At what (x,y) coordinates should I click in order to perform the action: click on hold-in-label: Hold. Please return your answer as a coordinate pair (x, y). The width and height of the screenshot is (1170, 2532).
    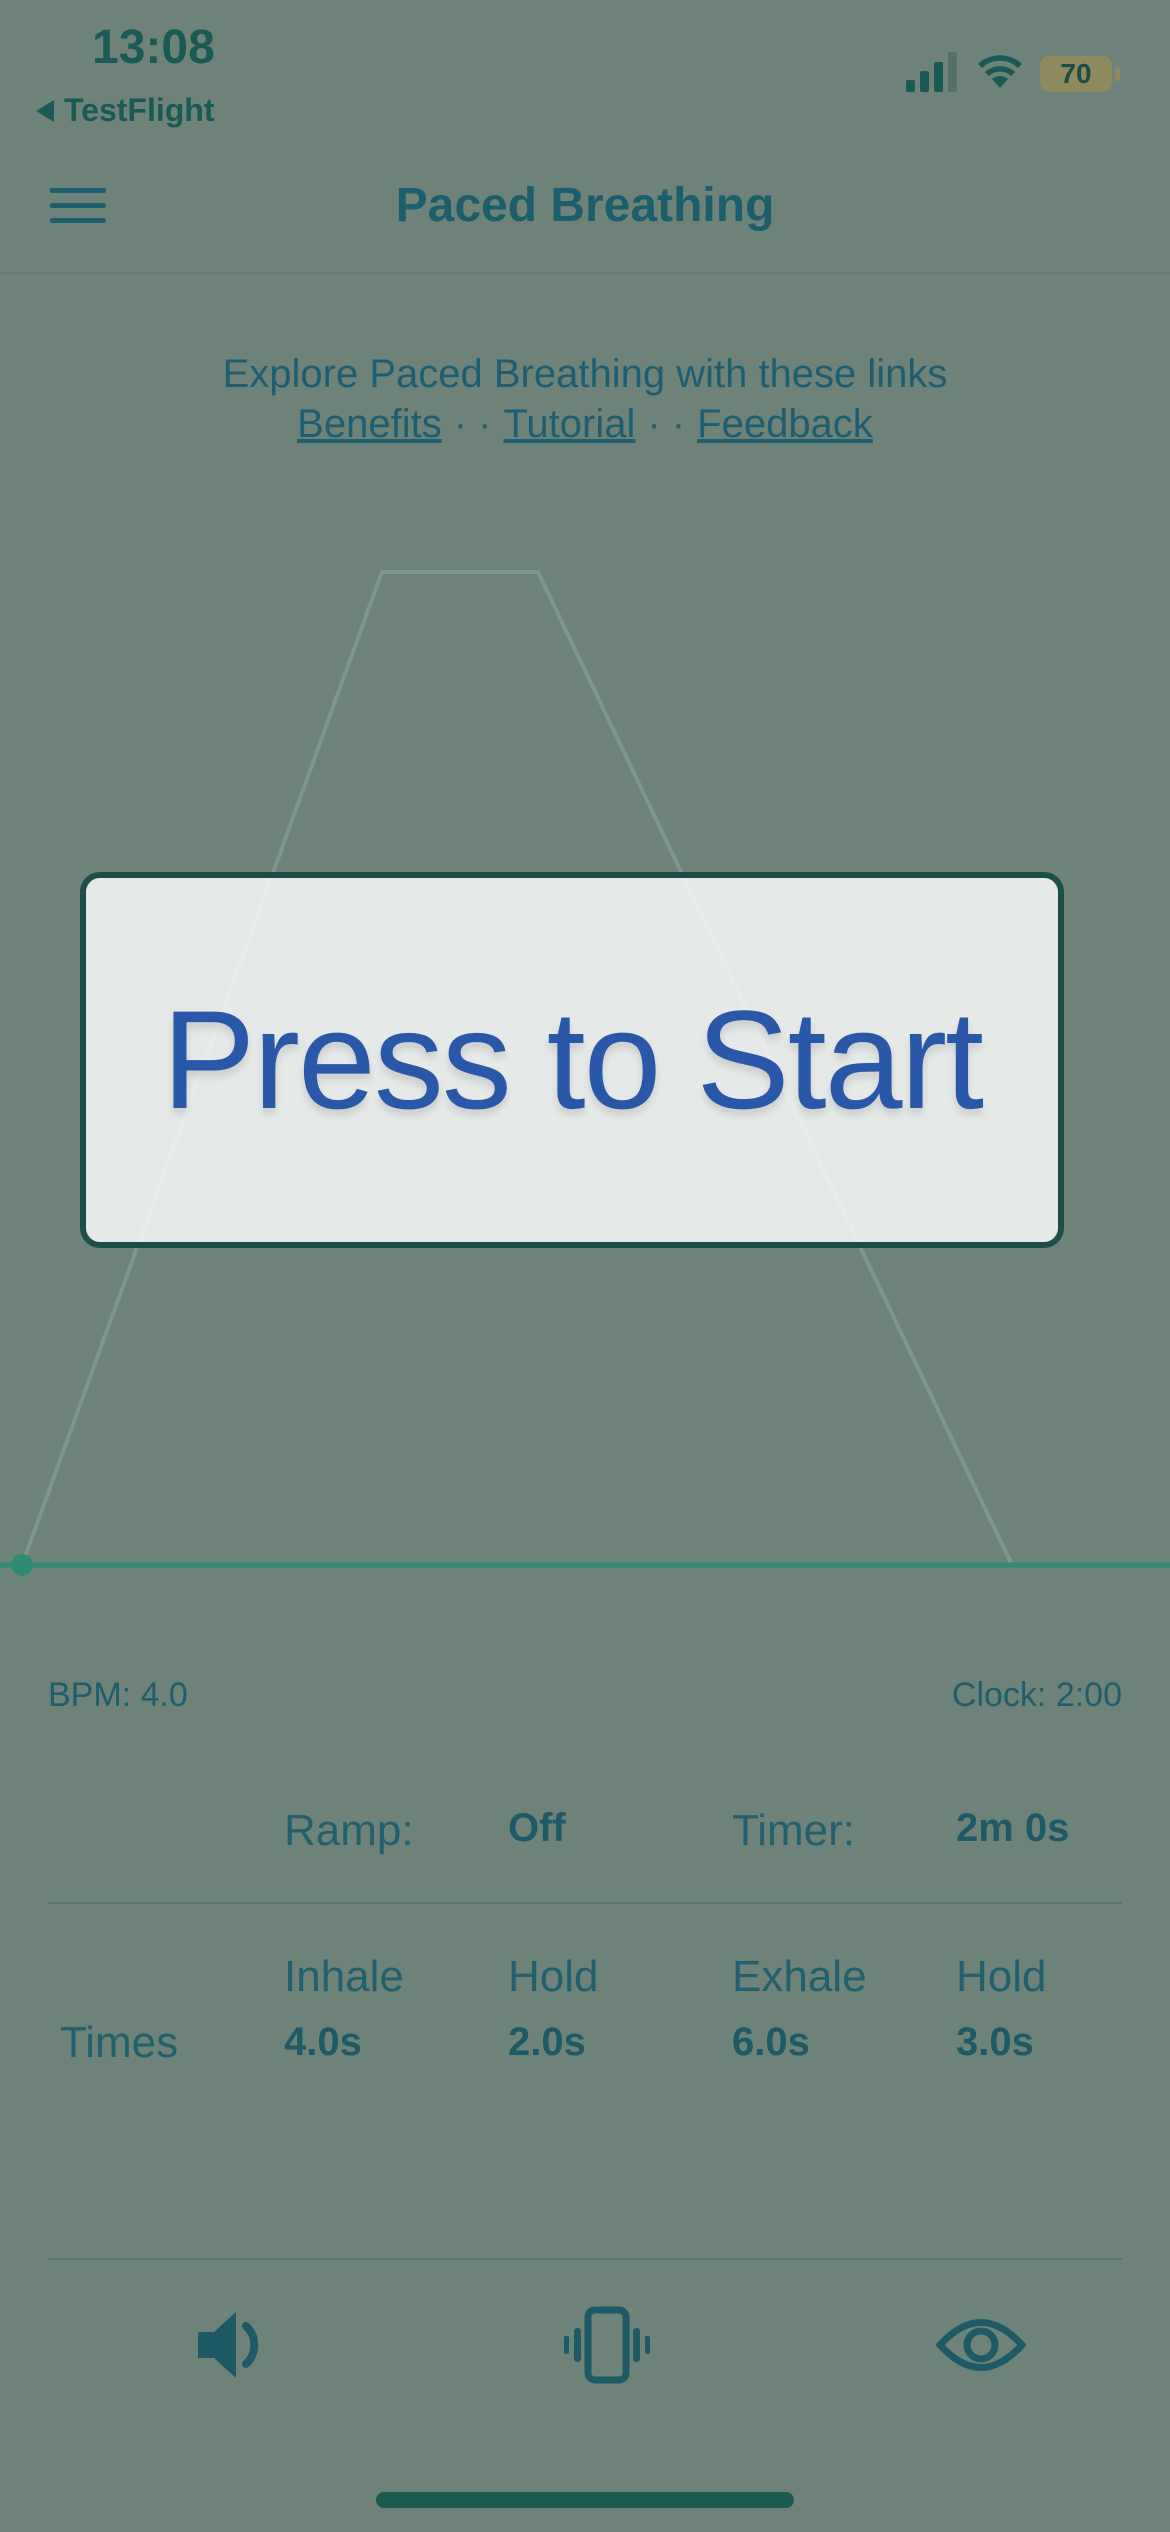
    Looking at the image, I should click on (553, 1976).